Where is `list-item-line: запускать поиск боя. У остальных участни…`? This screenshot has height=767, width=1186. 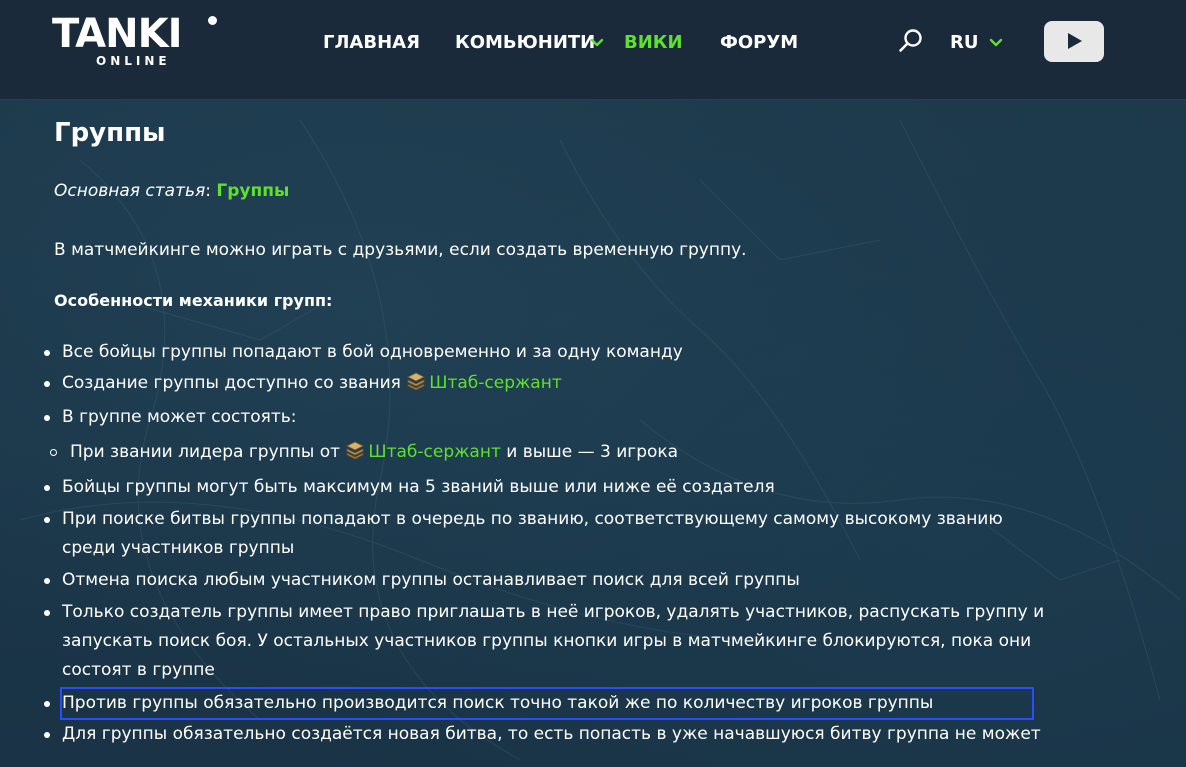
list-item-line: запускать поиск боя. У остальных участни… is located at coordinates (547, 641).